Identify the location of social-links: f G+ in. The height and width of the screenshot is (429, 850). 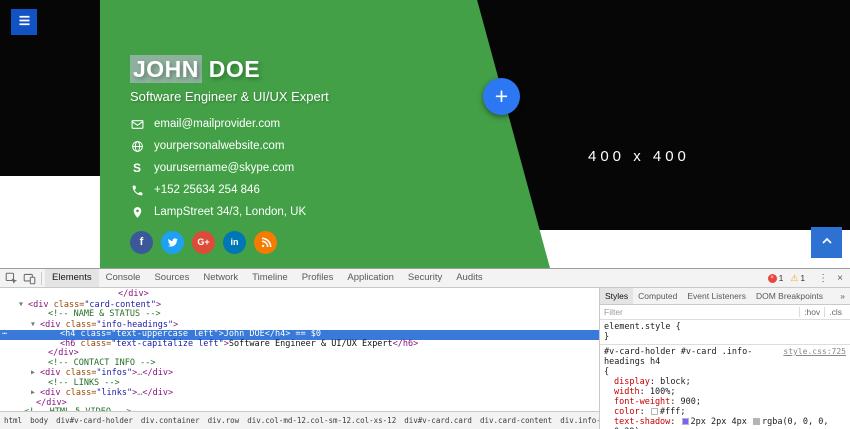
(203, 242).